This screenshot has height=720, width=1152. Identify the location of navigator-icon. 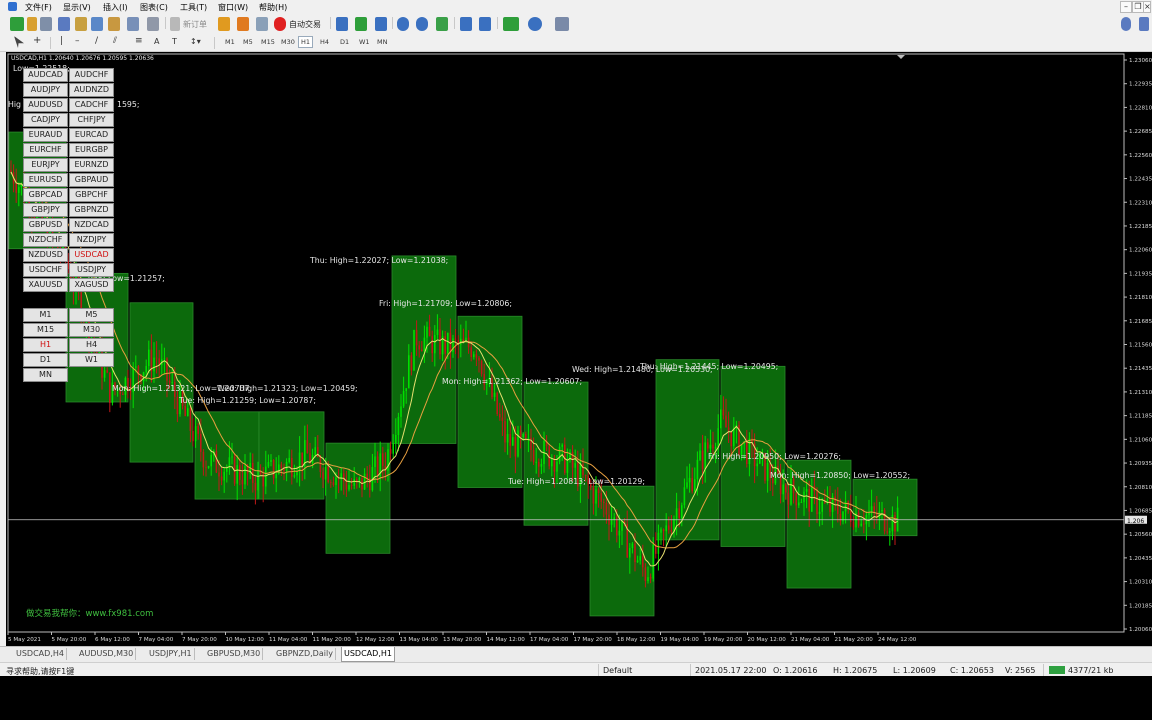
(81, 24).